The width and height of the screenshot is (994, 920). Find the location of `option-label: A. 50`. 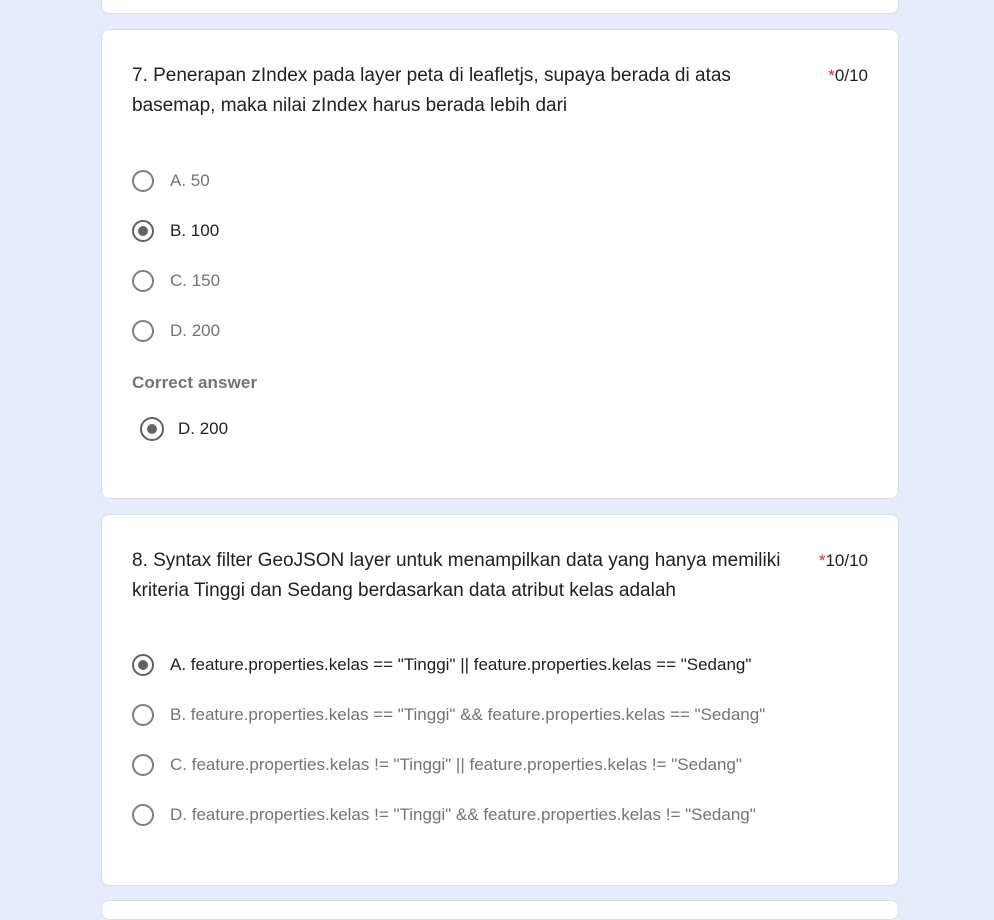

option-label: A. 50 is located at coordinates (190, 180).